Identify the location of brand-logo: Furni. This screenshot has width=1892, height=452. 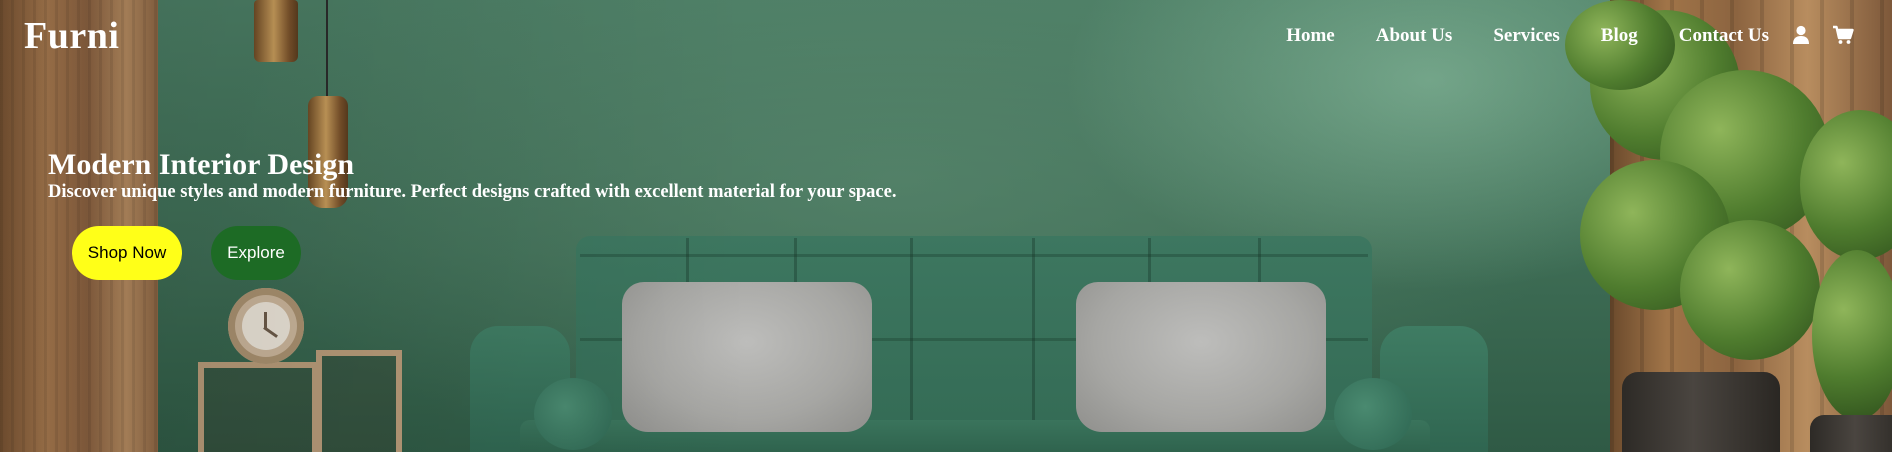
(71, 36).